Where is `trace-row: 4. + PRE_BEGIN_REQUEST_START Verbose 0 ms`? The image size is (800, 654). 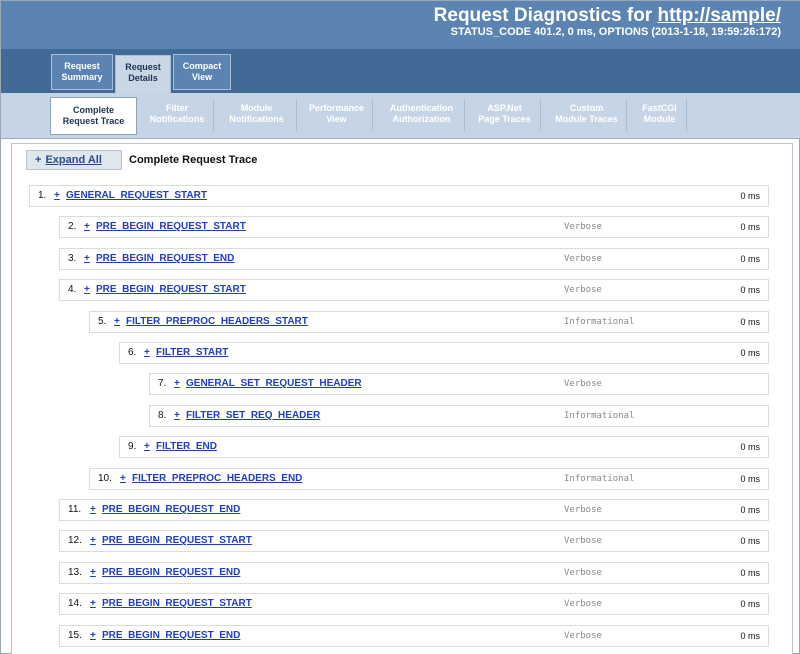
trace-row: 4. + PRE_BEGIN_REQUEST_START Verbose 0 ms is located at coordinates (414, 290).